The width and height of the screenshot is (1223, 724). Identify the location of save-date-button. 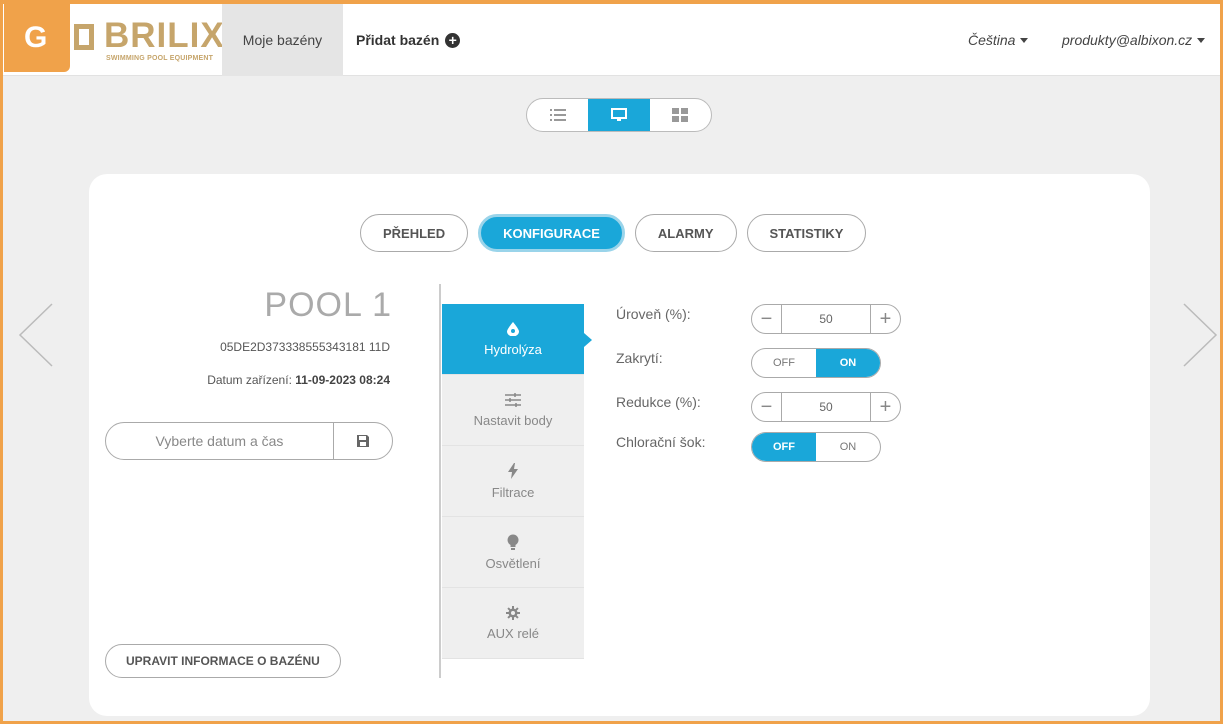
(363, 441).